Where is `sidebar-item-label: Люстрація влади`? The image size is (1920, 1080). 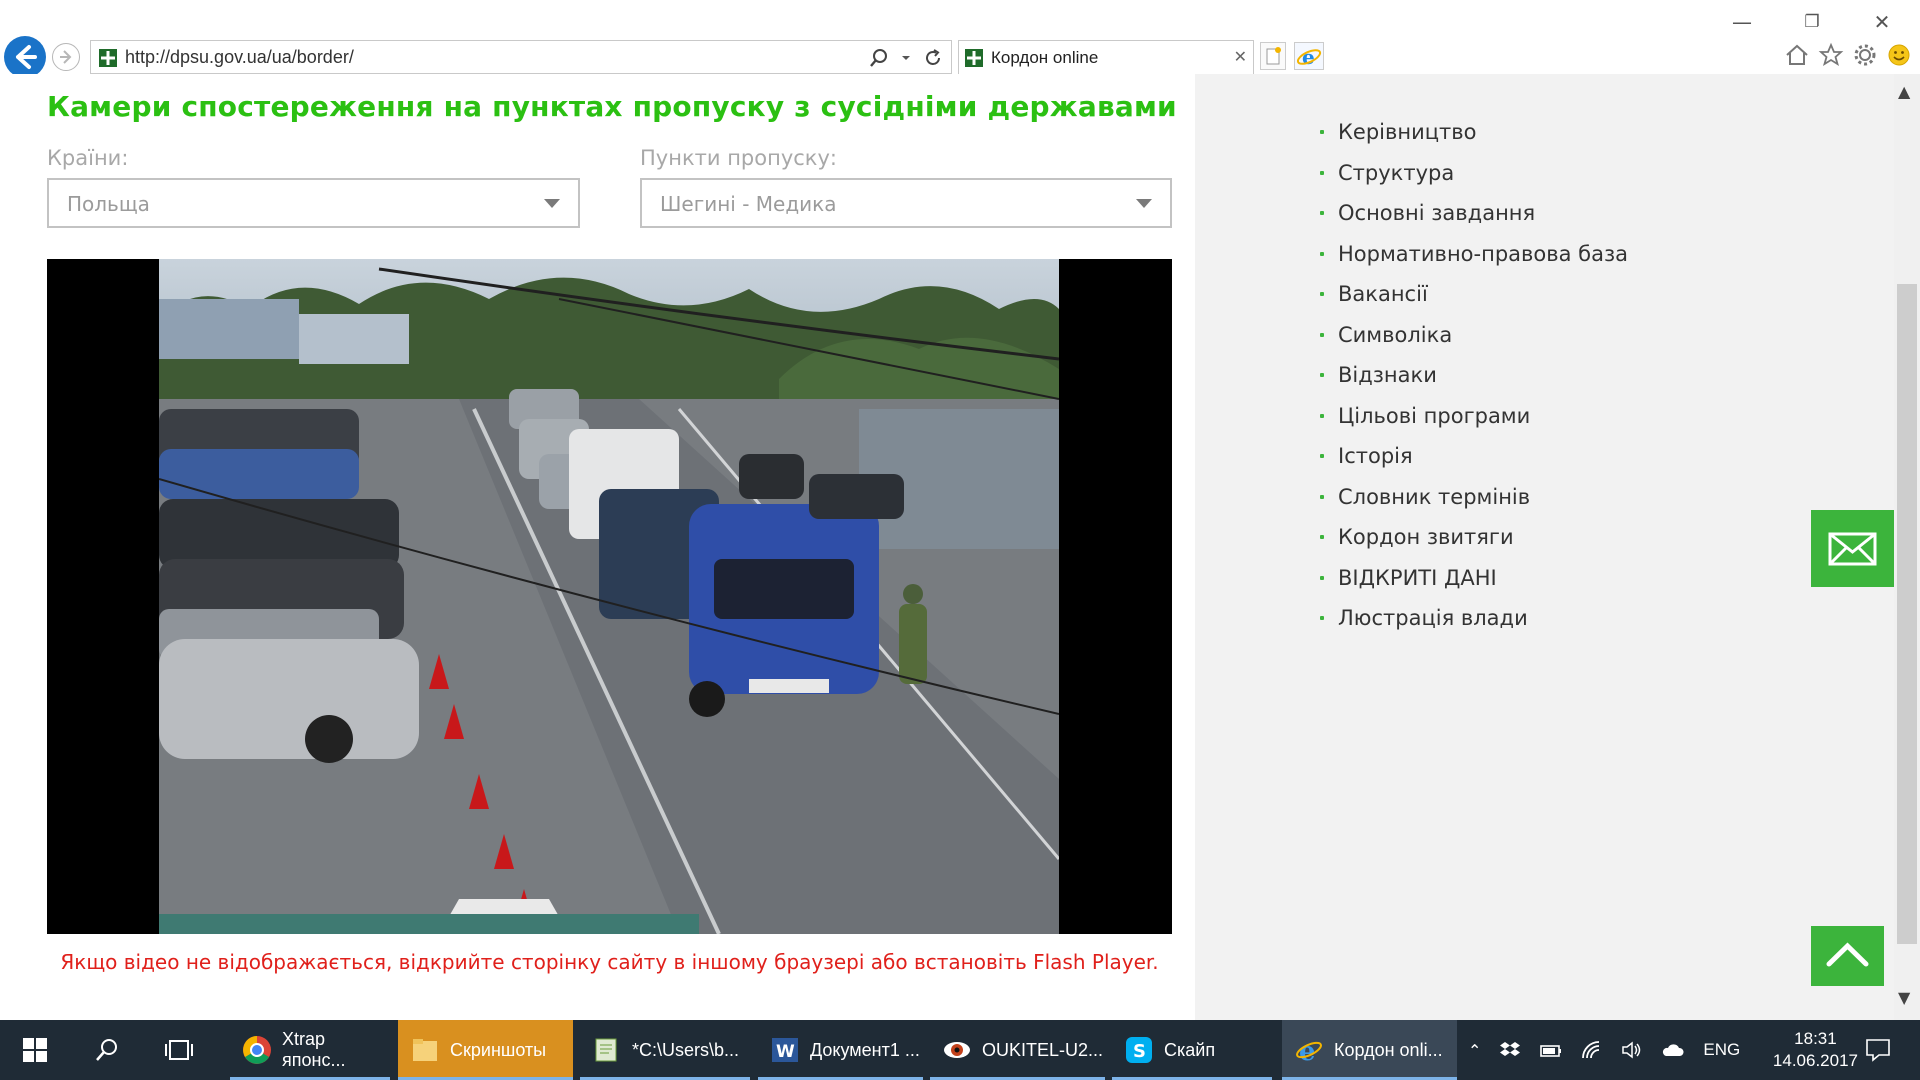
sidebar-item-label: Люстрація влади is located at coordinates (1433, 618).